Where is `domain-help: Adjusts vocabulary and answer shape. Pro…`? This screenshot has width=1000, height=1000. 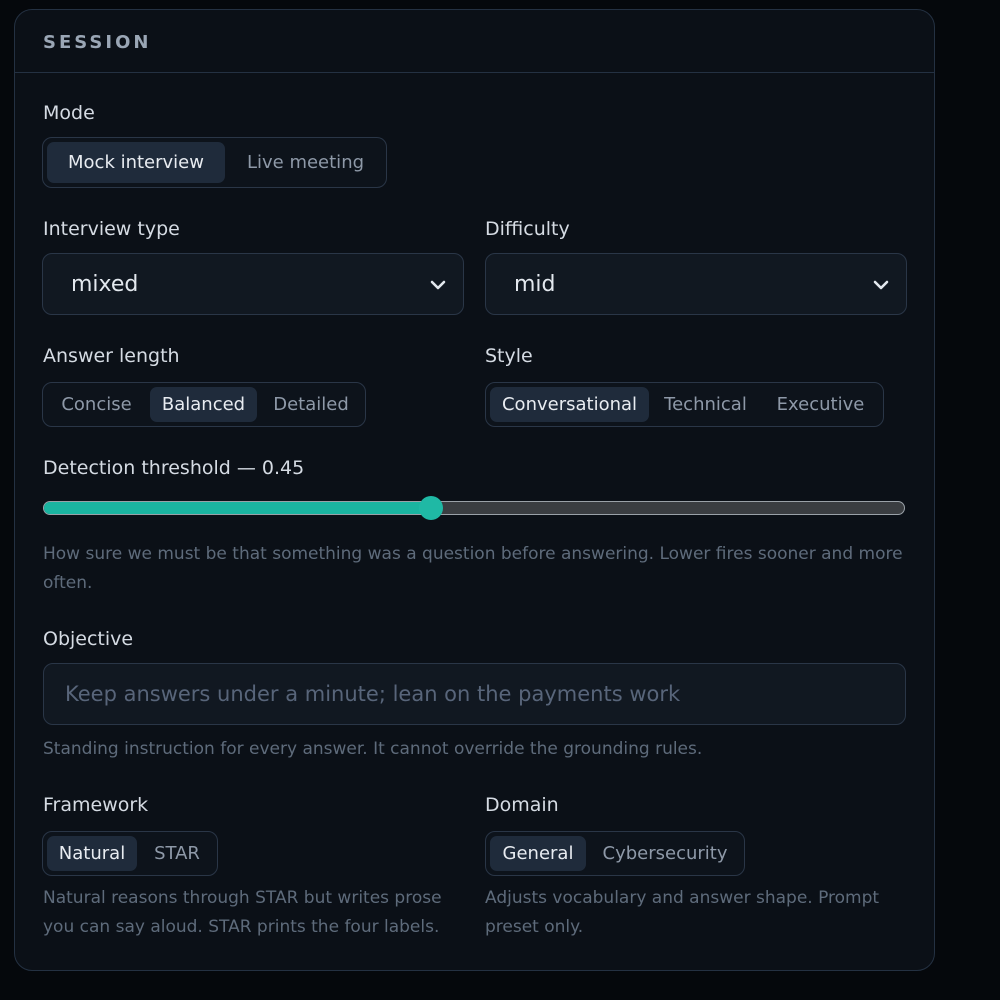 domain-help: Adjusts vocabulary and answer shape. Pro… is located at coordinates (682, 912).